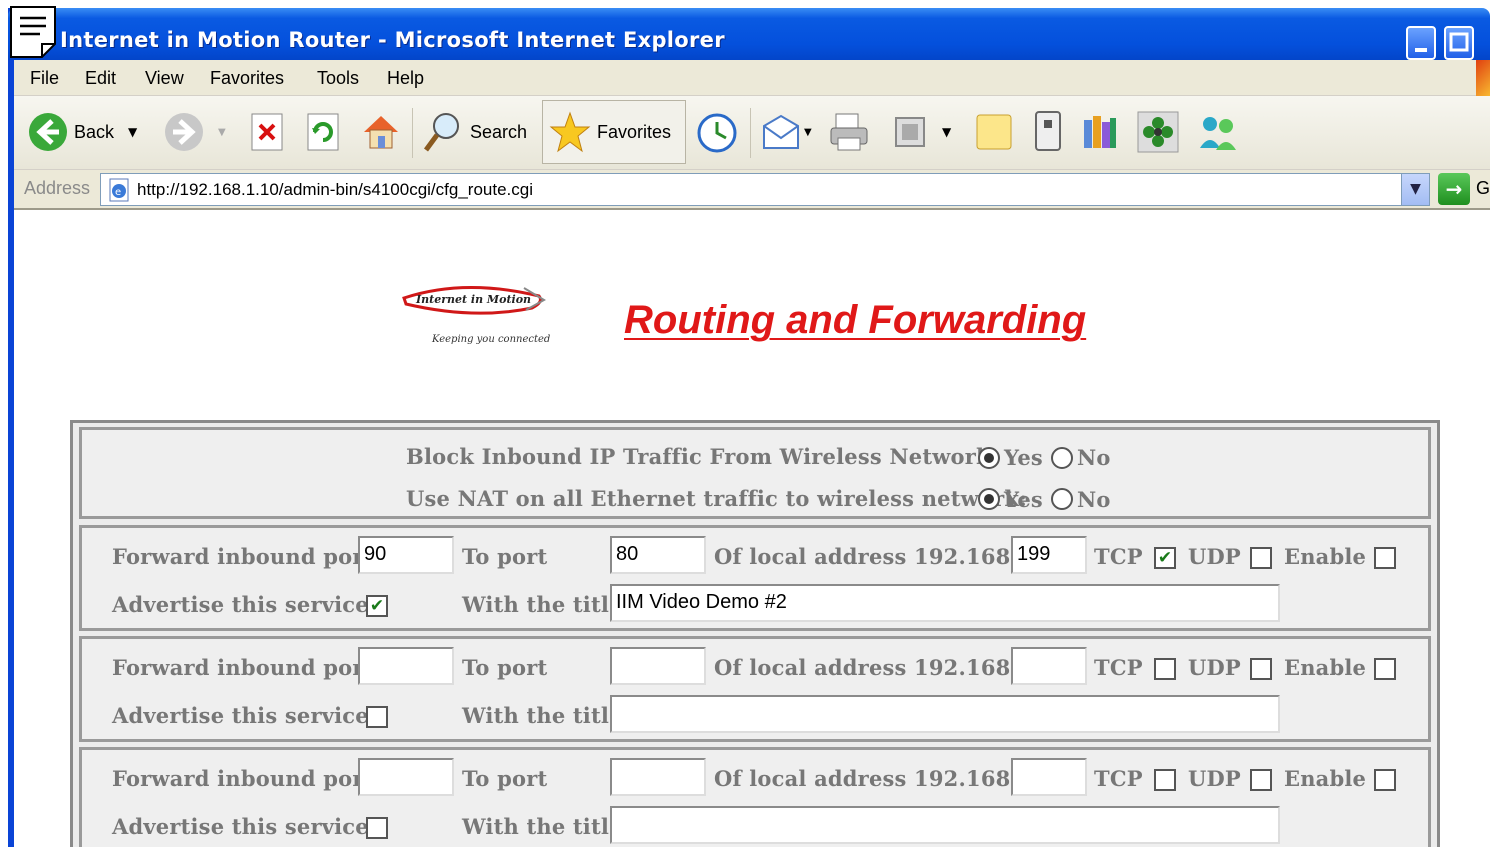 The width and height of the screenshot is (1490, 847). Describe the element at coordinates (989, 499) in the screenshot. I see `nat-yes-radio` at that location.